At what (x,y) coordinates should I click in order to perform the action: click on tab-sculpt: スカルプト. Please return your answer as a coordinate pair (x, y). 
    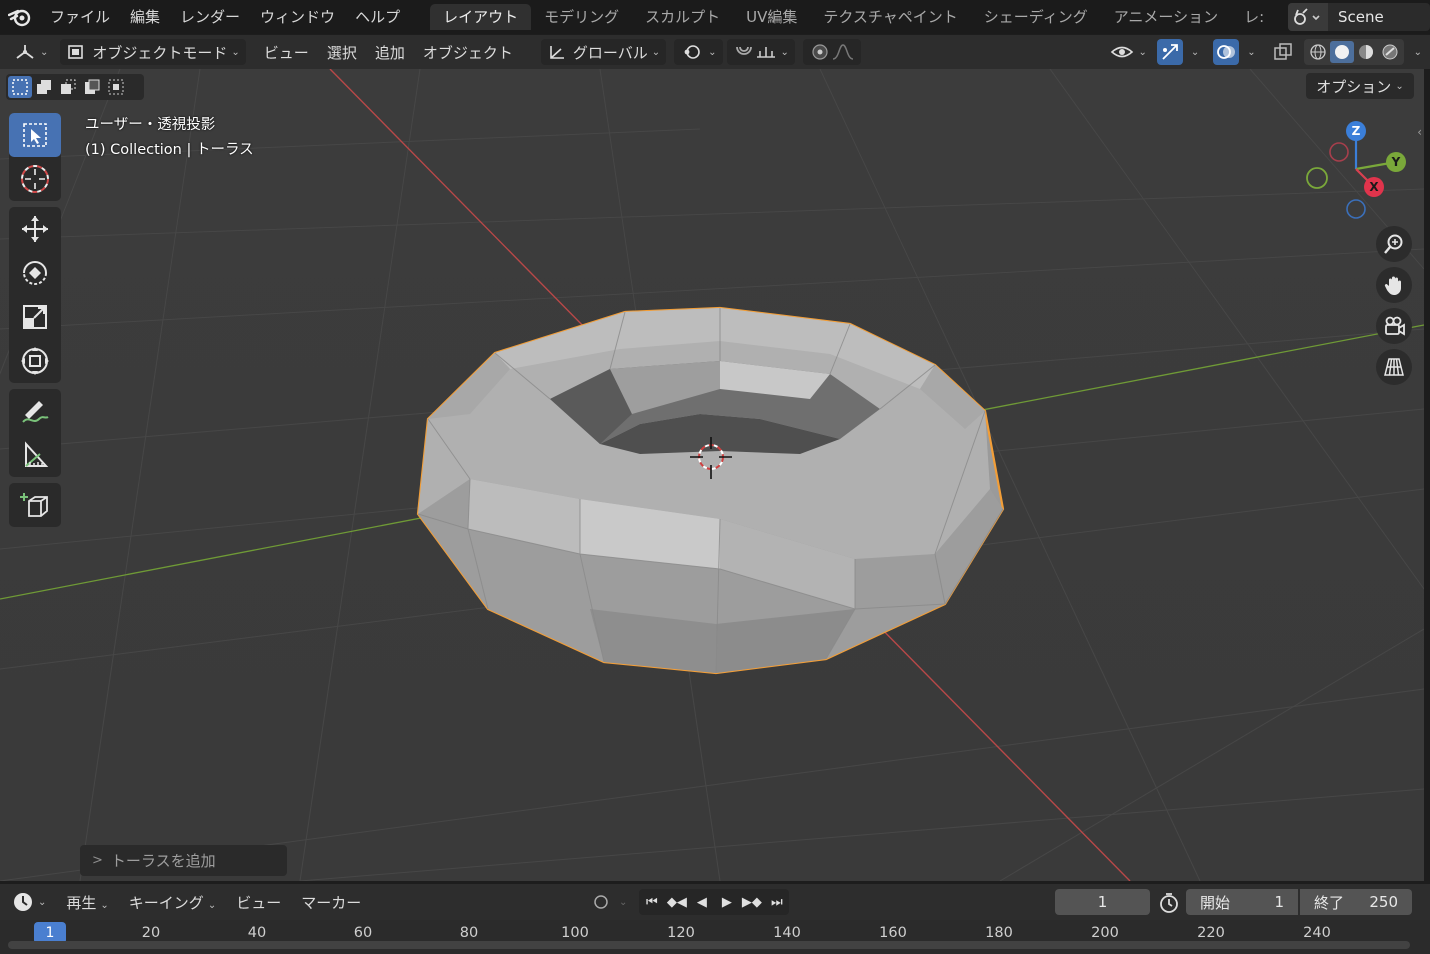
    Looking at the image, I should click on (682, 17).